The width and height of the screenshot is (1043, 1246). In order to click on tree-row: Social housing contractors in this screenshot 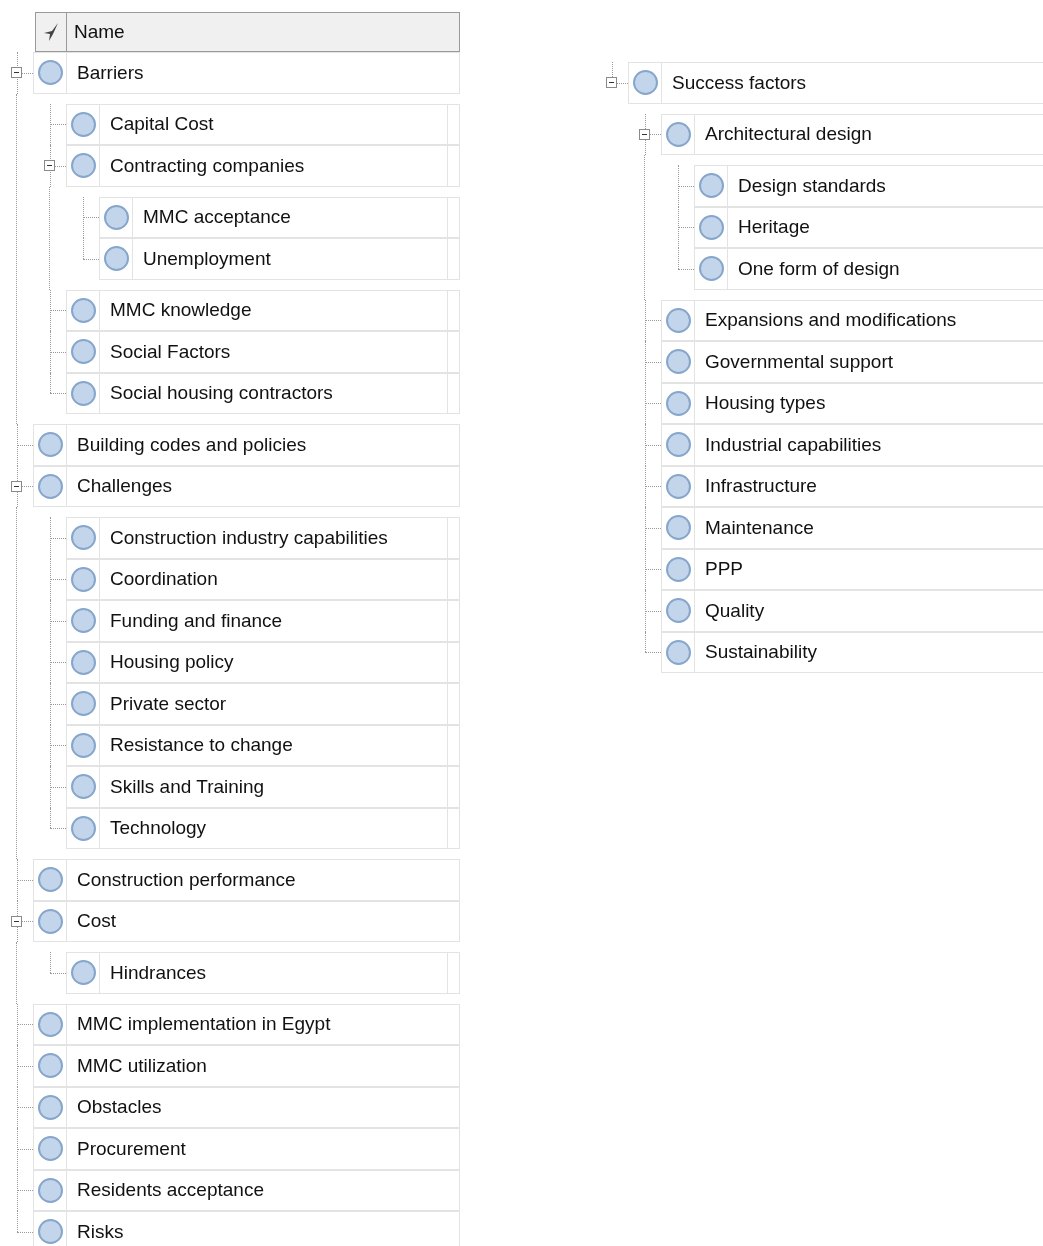, I will do `click(263, 393)`.